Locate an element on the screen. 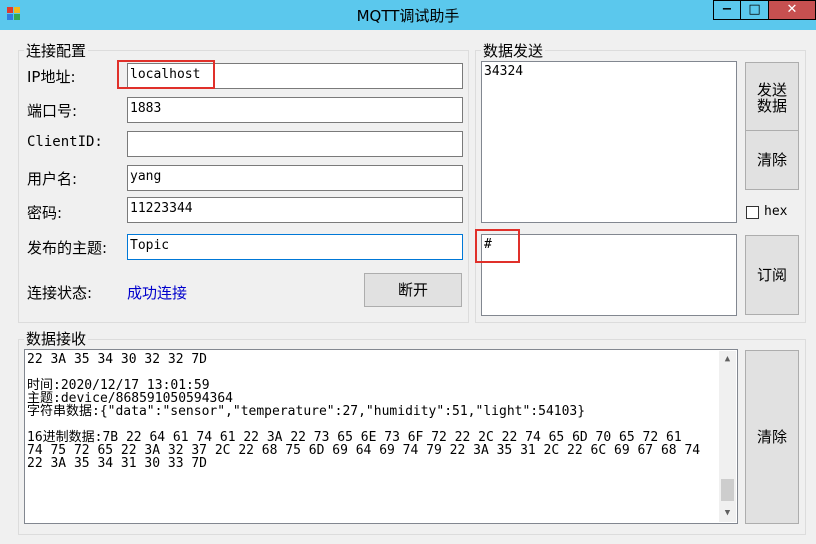 This screenshot has width=816, height=544. port-input: 1883 is located at coordinates (295, 110).